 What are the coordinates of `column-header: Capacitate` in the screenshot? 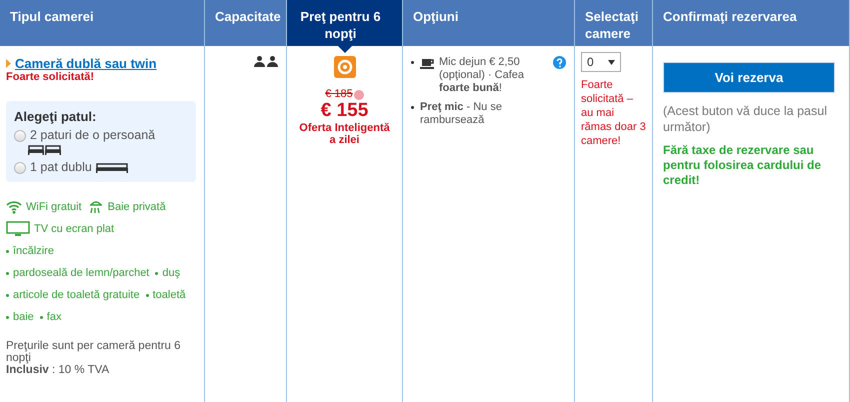 It's located at (246, 23).